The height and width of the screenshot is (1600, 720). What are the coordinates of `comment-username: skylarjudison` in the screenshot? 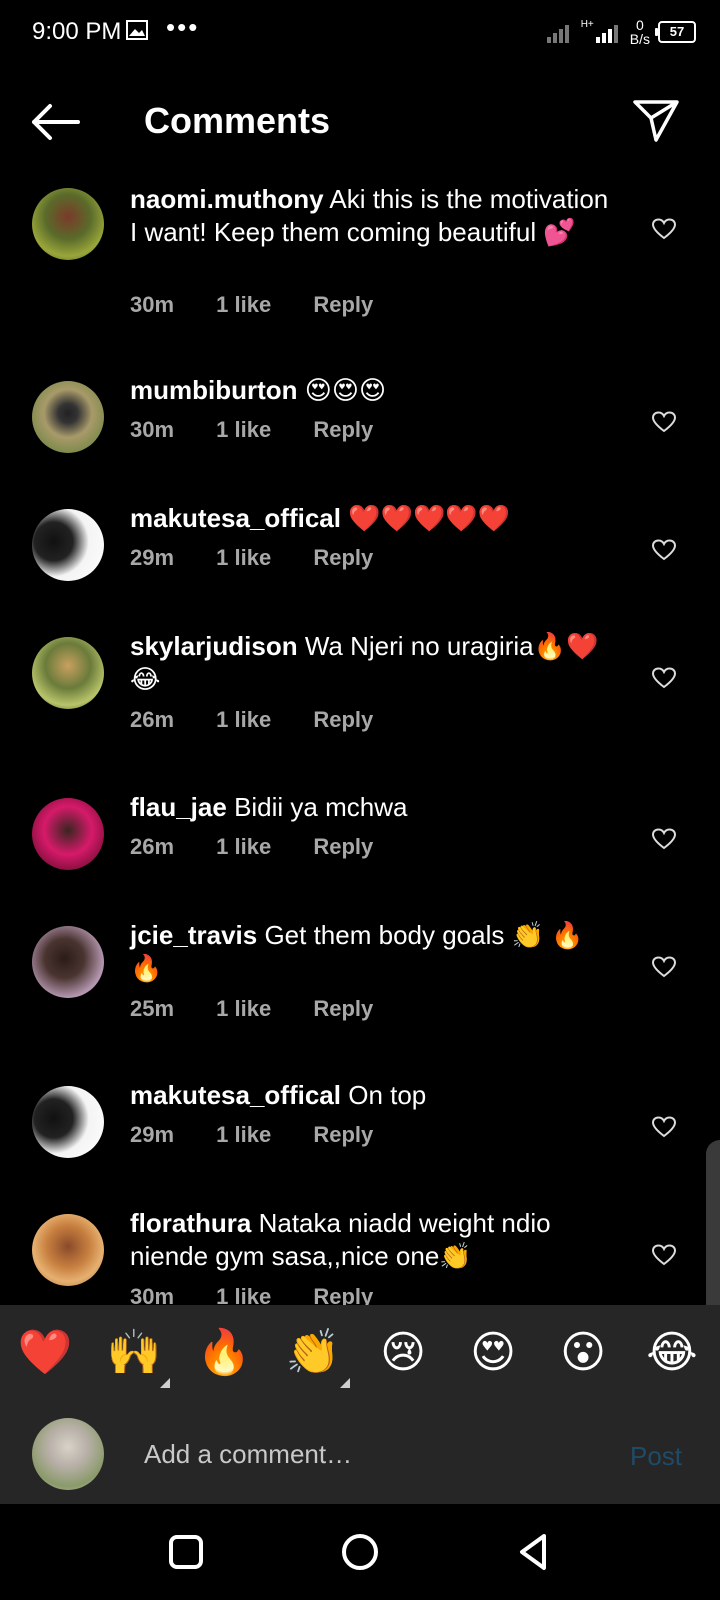 It's located at (214, 646).